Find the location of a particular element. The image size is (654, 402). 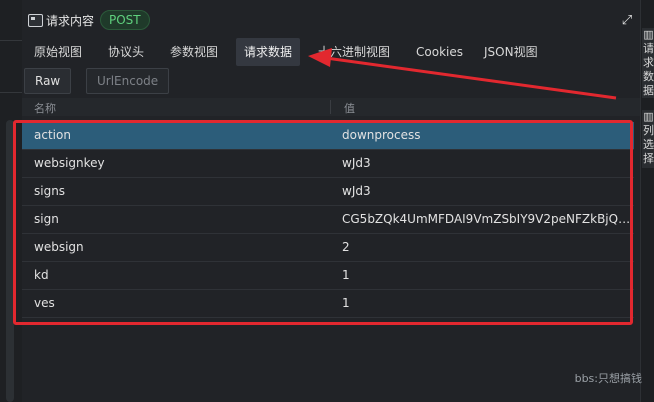

tab-bar: 原始视图 协议头 参数视图 请求数据 十六进制视图 Cookies JSON视图 is located at coordinates (331, 52).